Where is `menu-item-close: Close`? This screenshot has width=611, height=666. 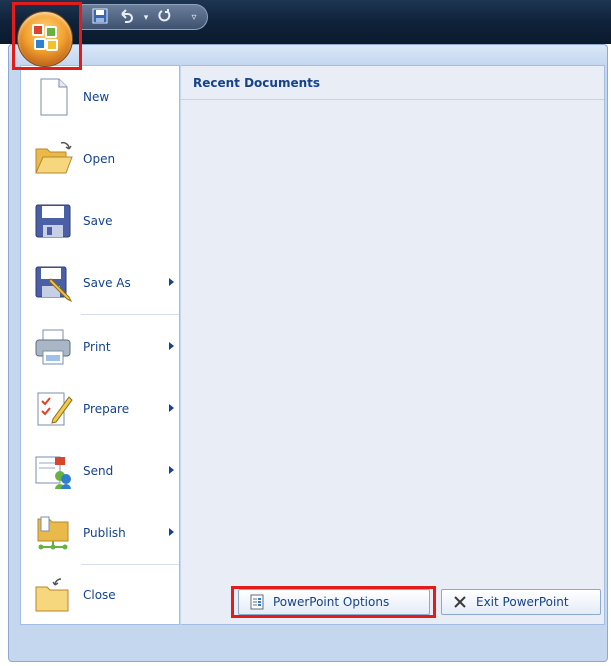 menu-item-close: Close is located at coordinates (100, 595).